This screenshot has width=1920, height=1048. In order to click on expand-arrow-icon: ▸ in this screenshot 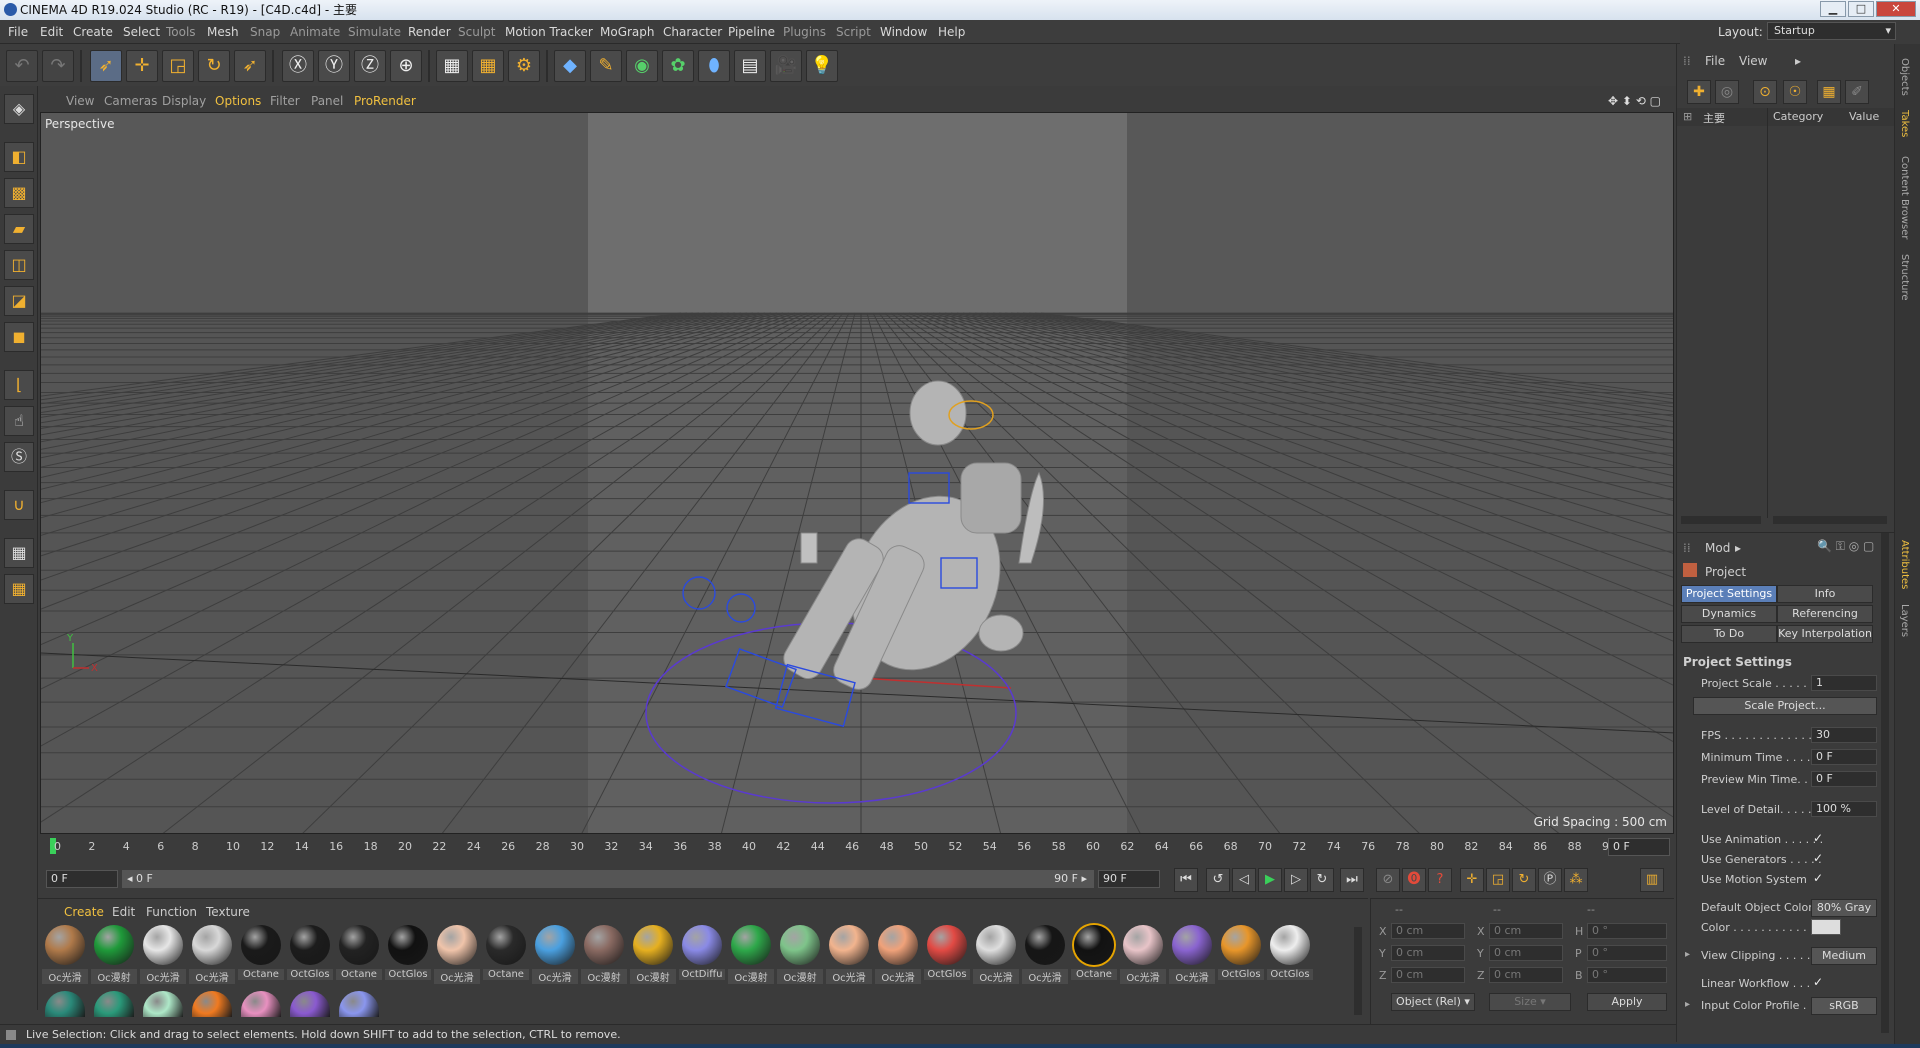, I will do `click(1687, 954)`.